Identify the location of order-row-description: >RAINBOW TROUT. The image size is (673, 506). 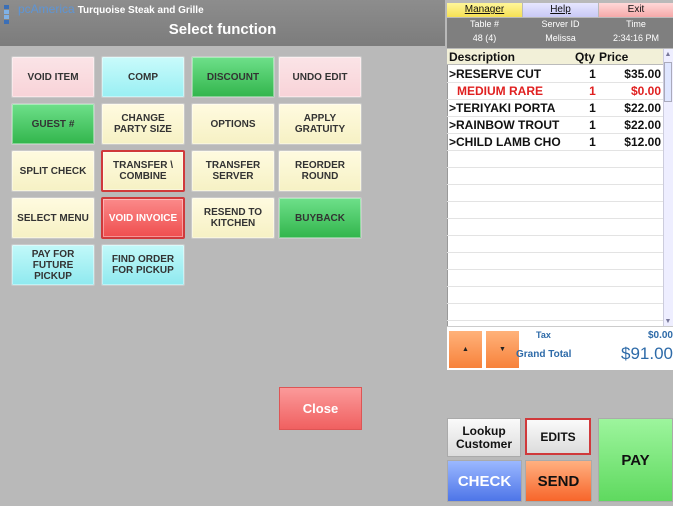
(504, 125).